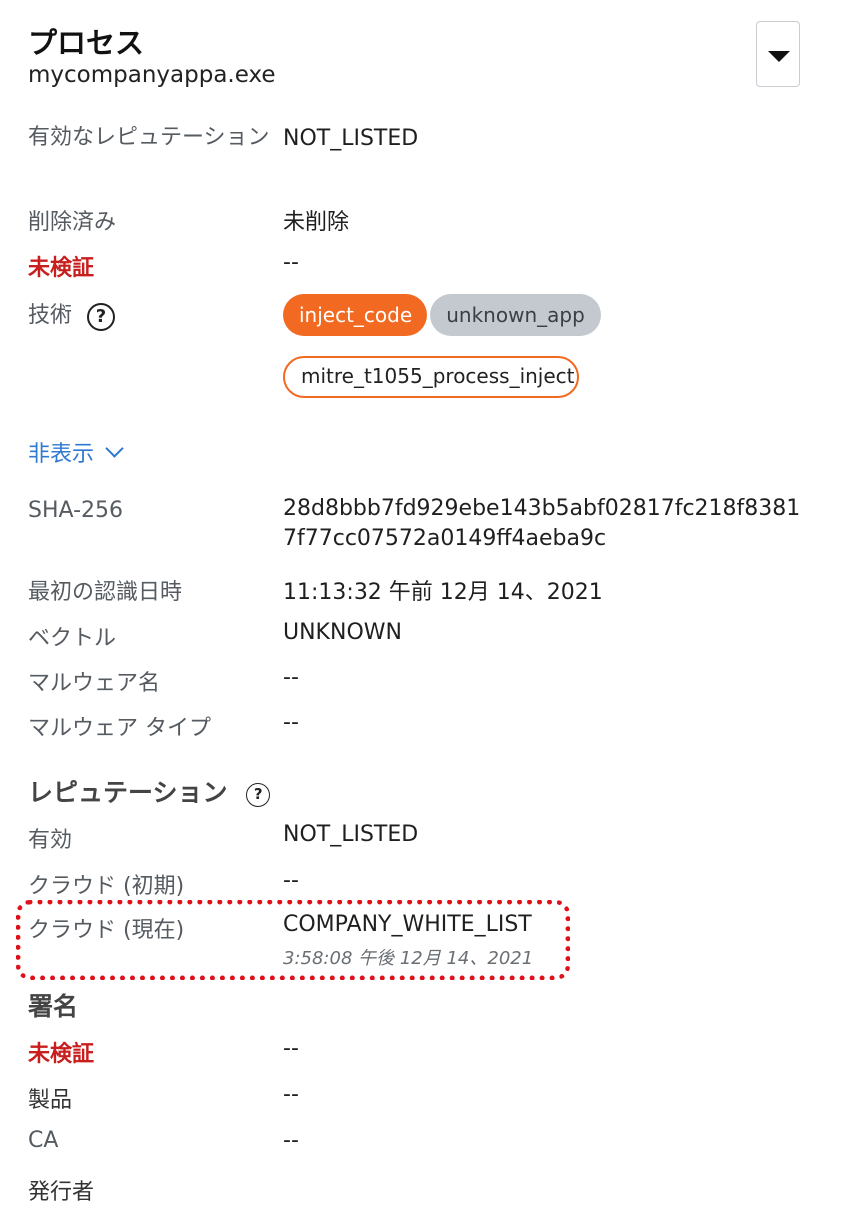 The image size is (843, 1206). Describe the element at coordinates (119, 728) in the screenshot. I see `malware-type-label: マルウェア タイプ` at that location.